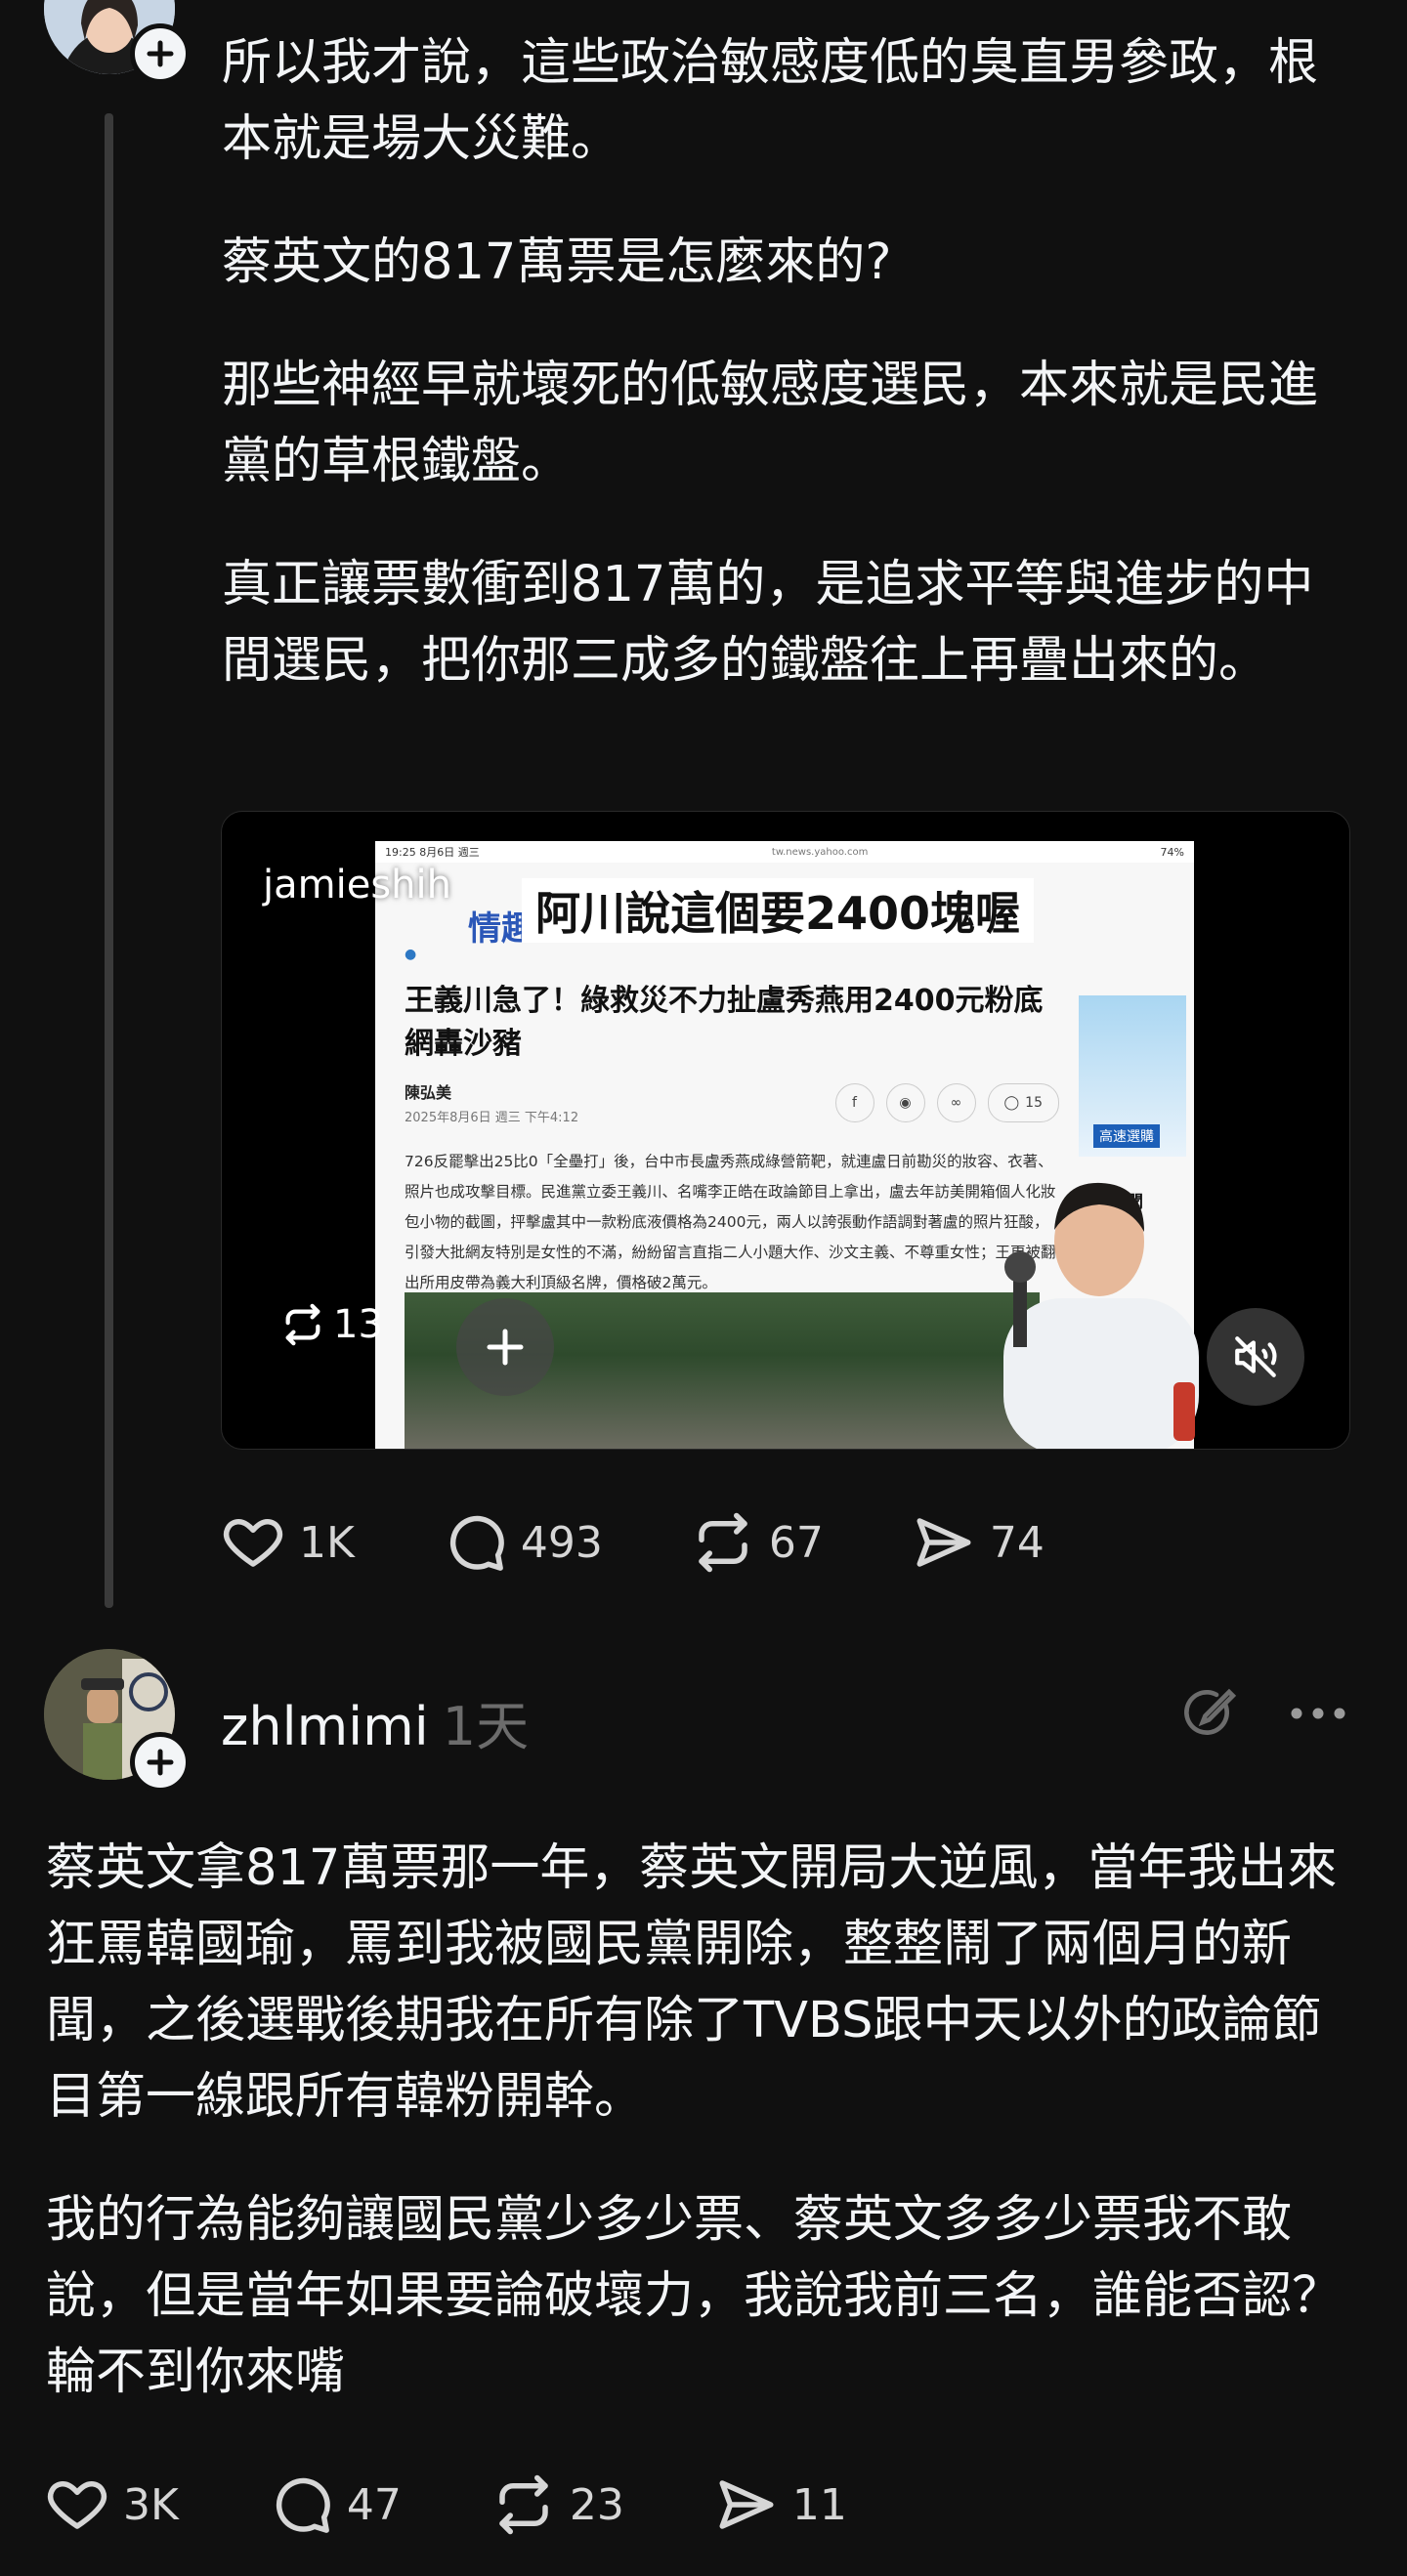 Image resolution: width=1407 pixels, height=2576 pixels. I want to click on post-action-bar: 3K 47 23 11, so click(491, 2504).